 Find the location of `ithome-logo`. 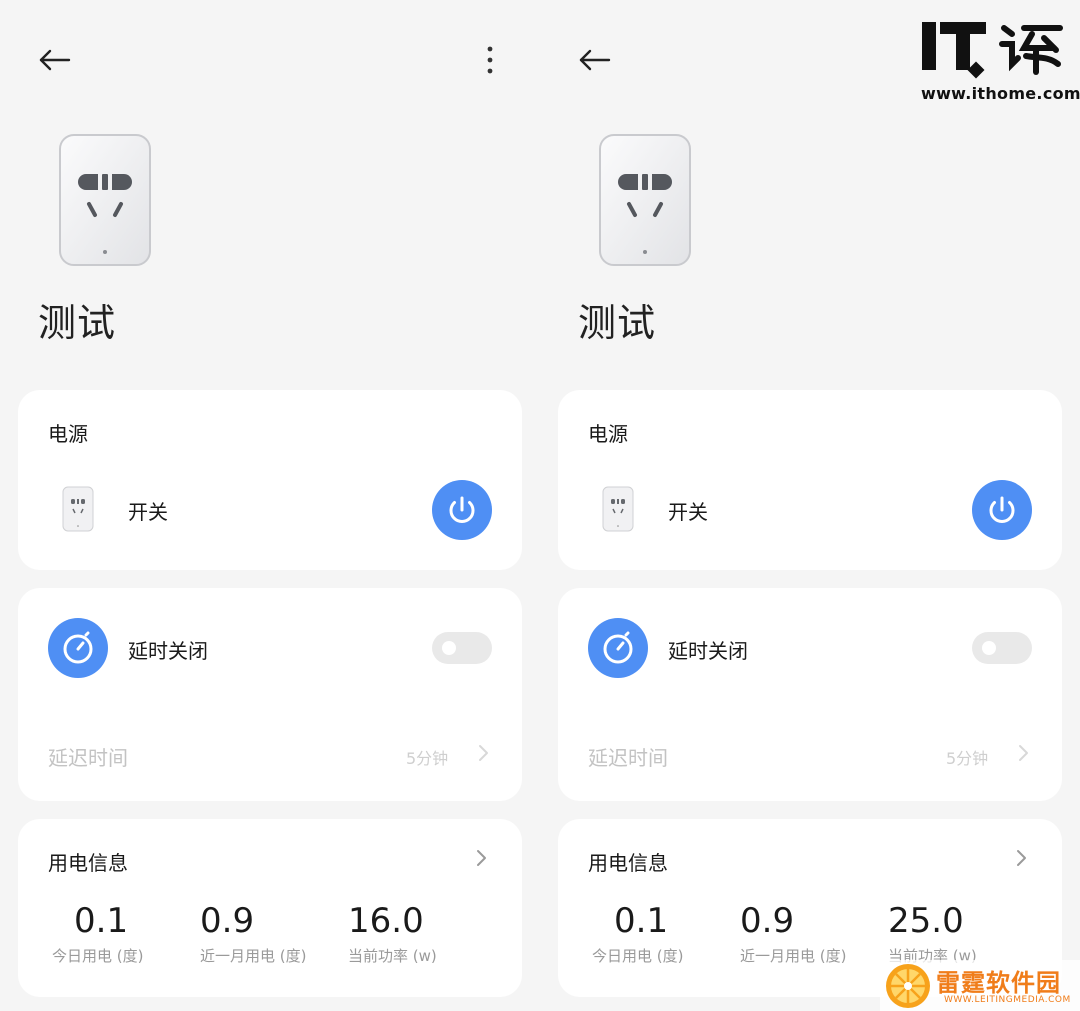

ithome-logo is located at coordinates (992, 50).